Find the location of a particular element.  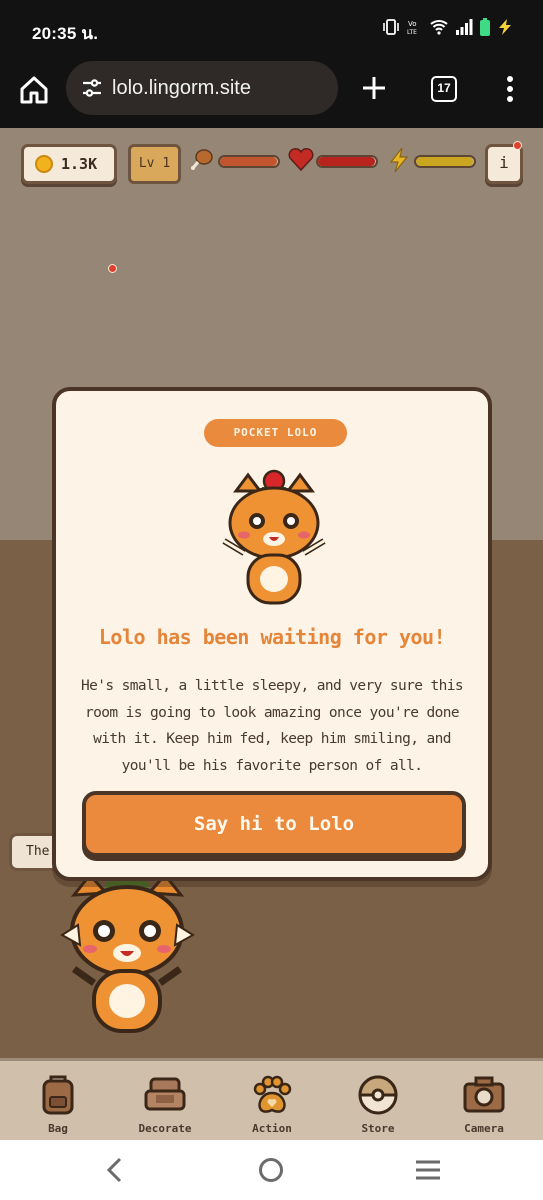

dock-label: Action is located at coordinates (272, 1128).